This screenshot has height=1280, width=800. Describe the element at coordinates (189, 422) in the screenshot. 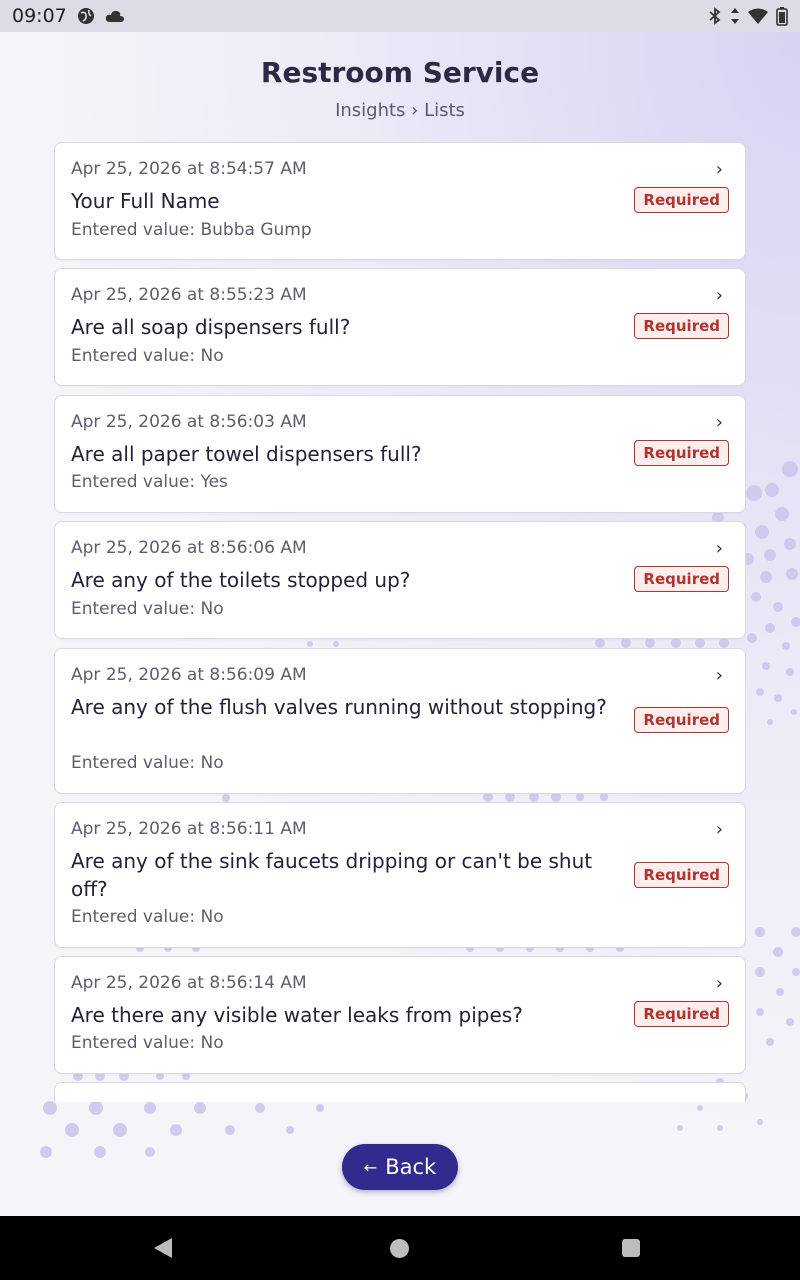

I see `item-timestamp: Apr 25, 2026 at 8:56:03 AM` at that location.